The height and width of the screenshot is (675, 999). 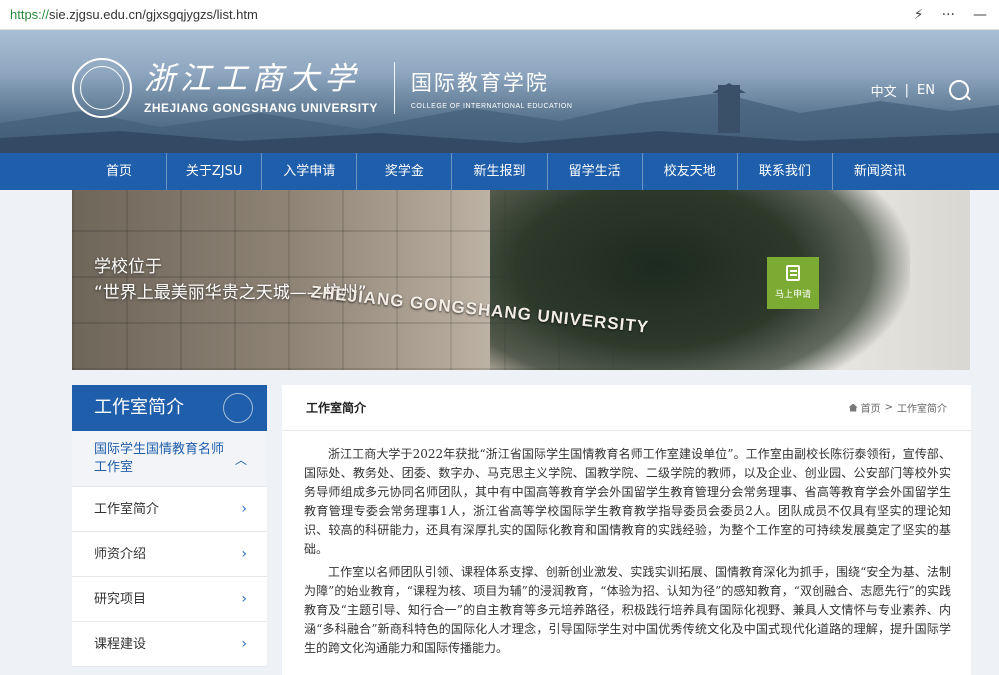 I want to click on lang-cn-link: 中文, so click(x=884, y=90).